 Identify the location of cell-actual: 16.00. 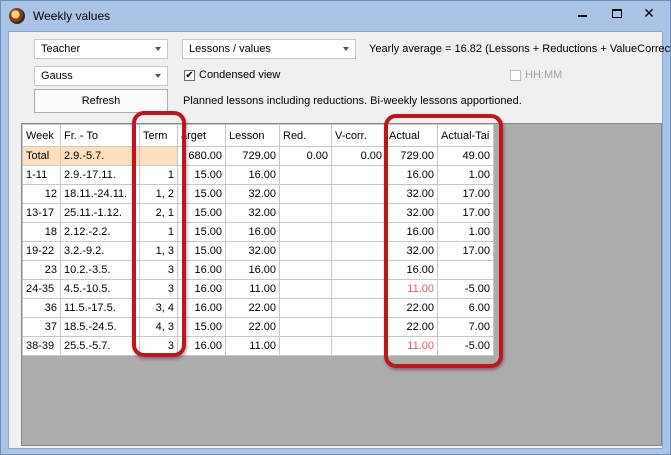
(411, 175).